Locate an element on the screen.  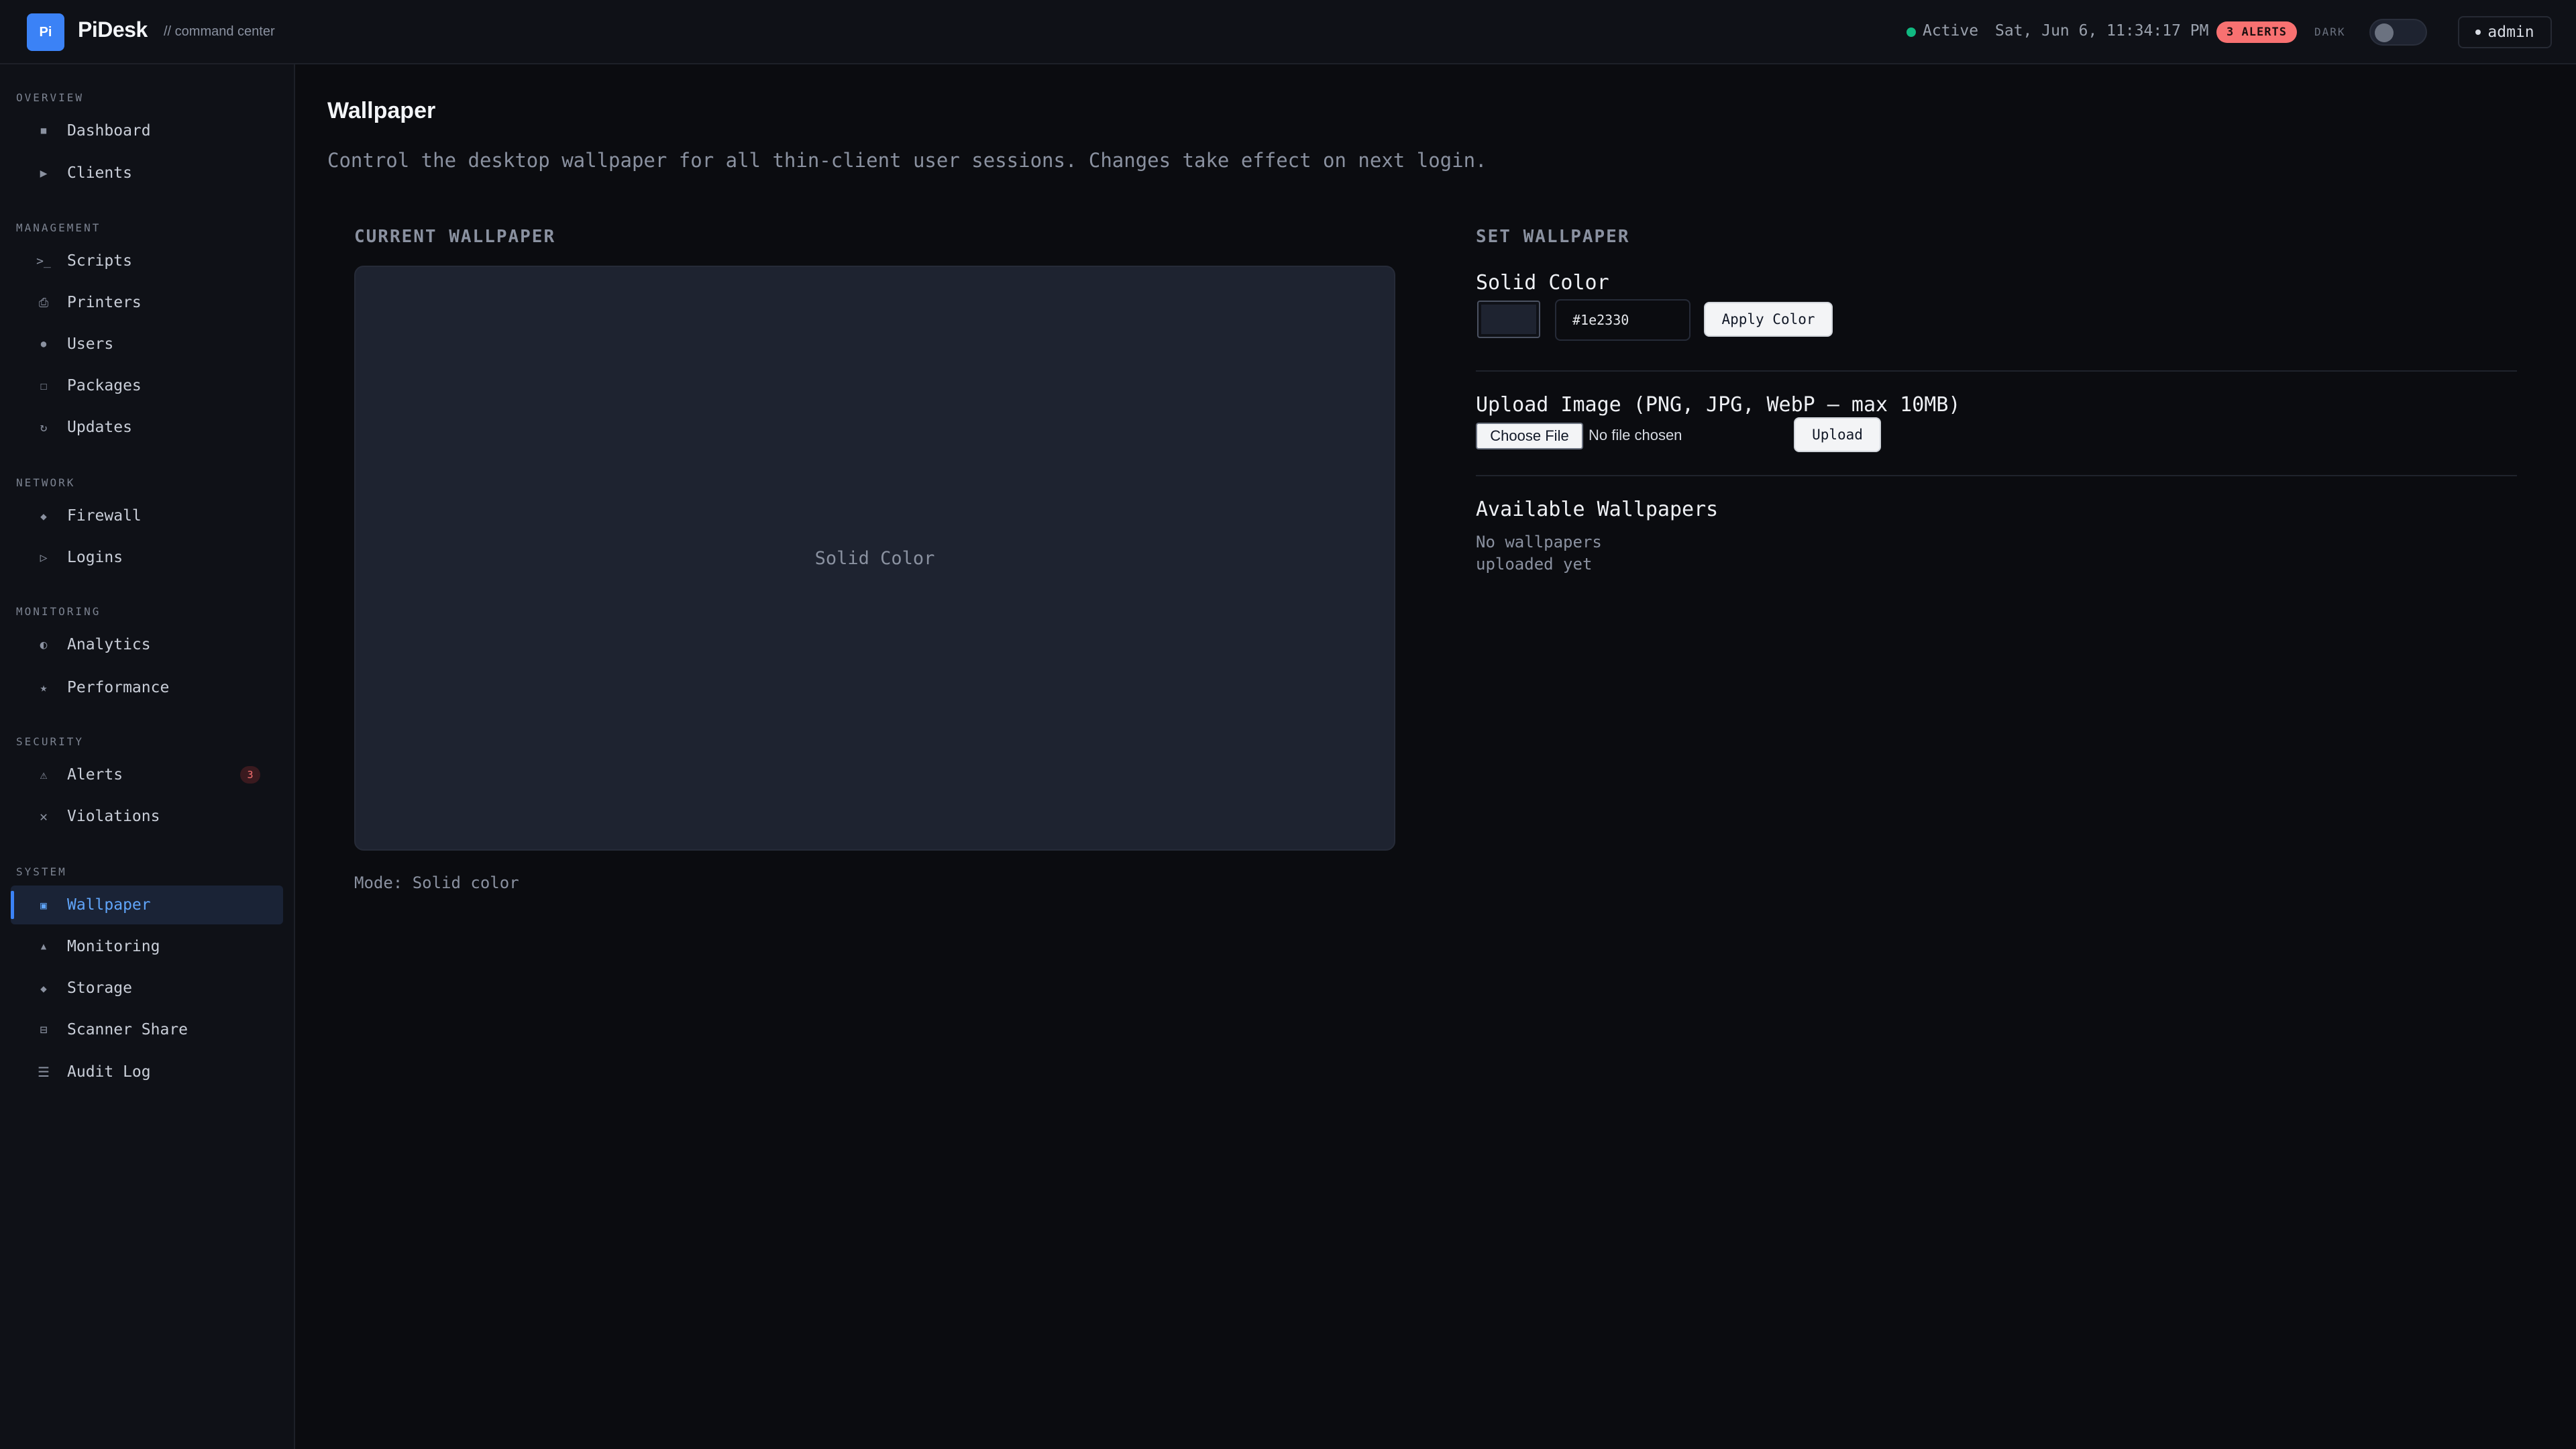
sidebar-item-label: Wallpaper is located at coordinates (109, 905).